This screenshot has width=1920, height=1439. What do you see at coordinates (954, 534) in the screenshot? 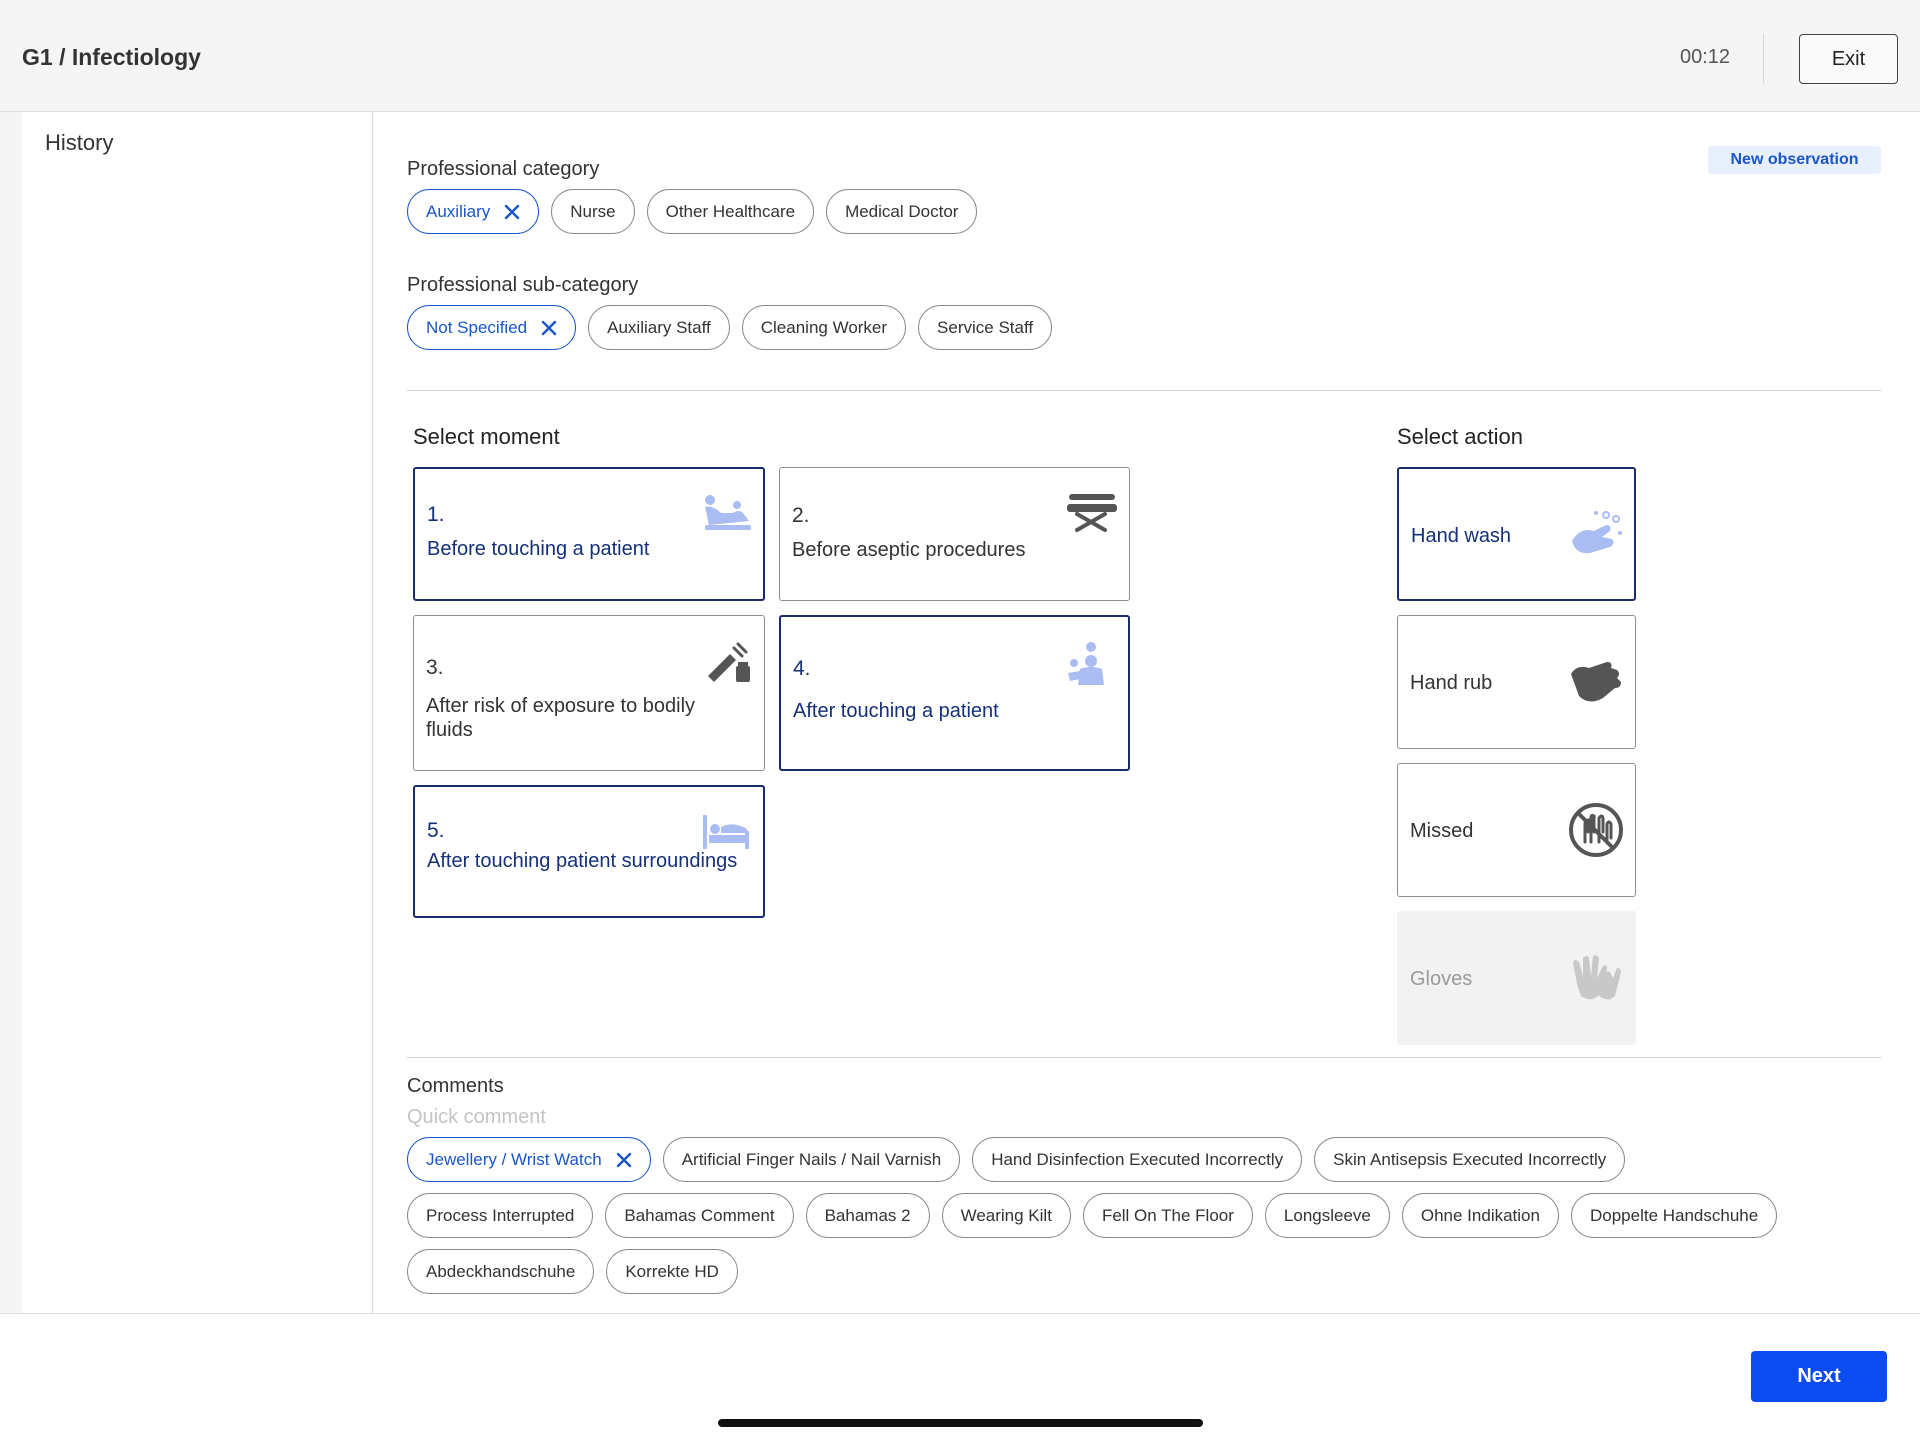
I see `moment-card-2: 2. Before aseptic procedures` at bounding box center [954, 534].